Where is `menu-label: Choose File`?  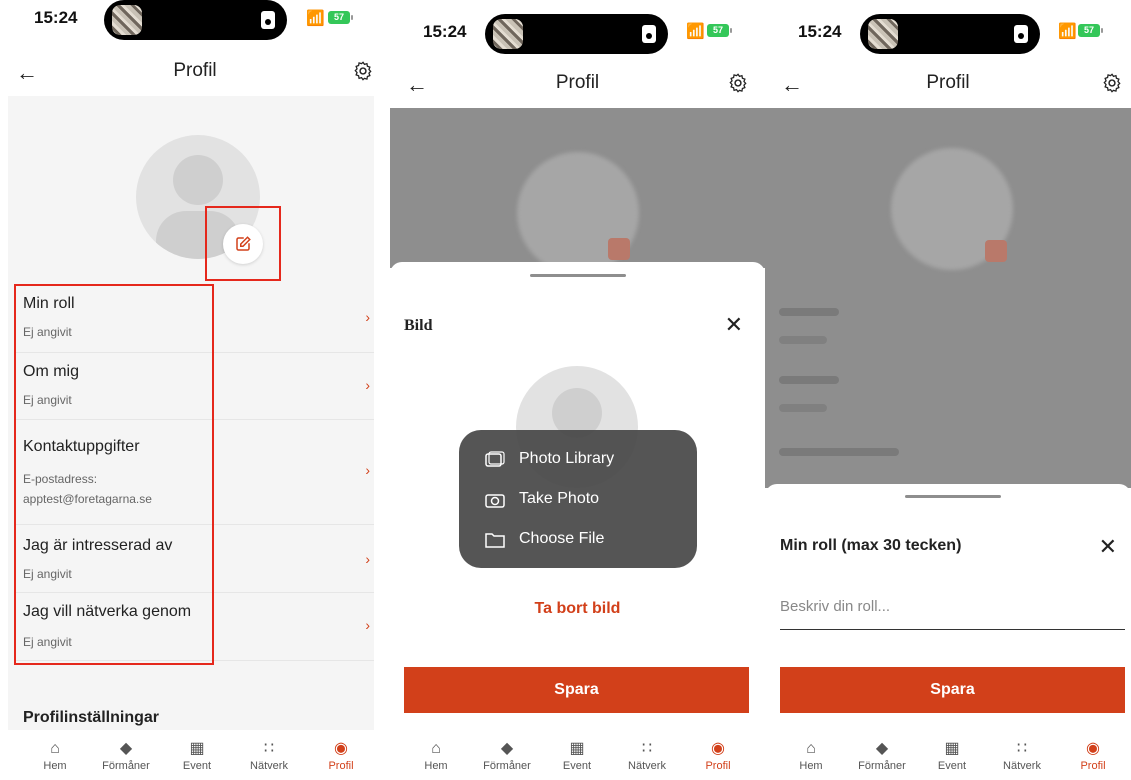 menu-label: Choose File is located at coordinates (562, 538).